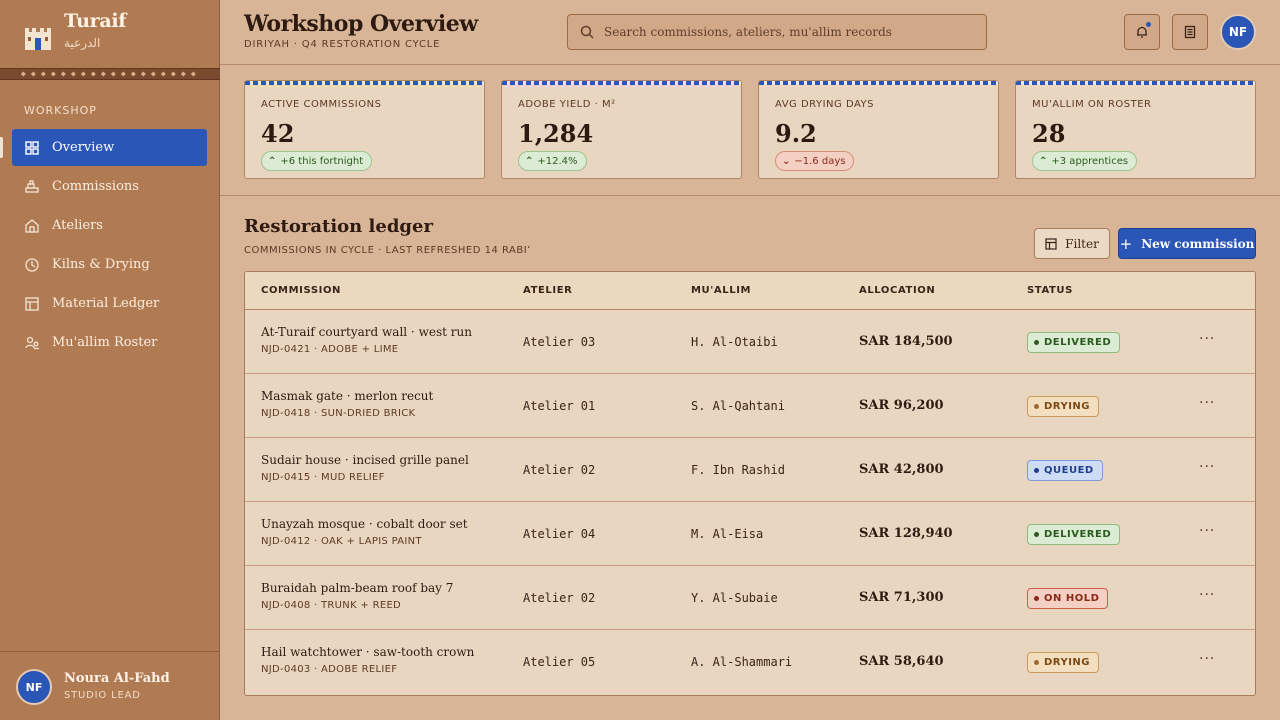  Describe the element at coordinates (557, 161) in the screenshot. I see `kpi-delta-text: +12.4%` at that location.